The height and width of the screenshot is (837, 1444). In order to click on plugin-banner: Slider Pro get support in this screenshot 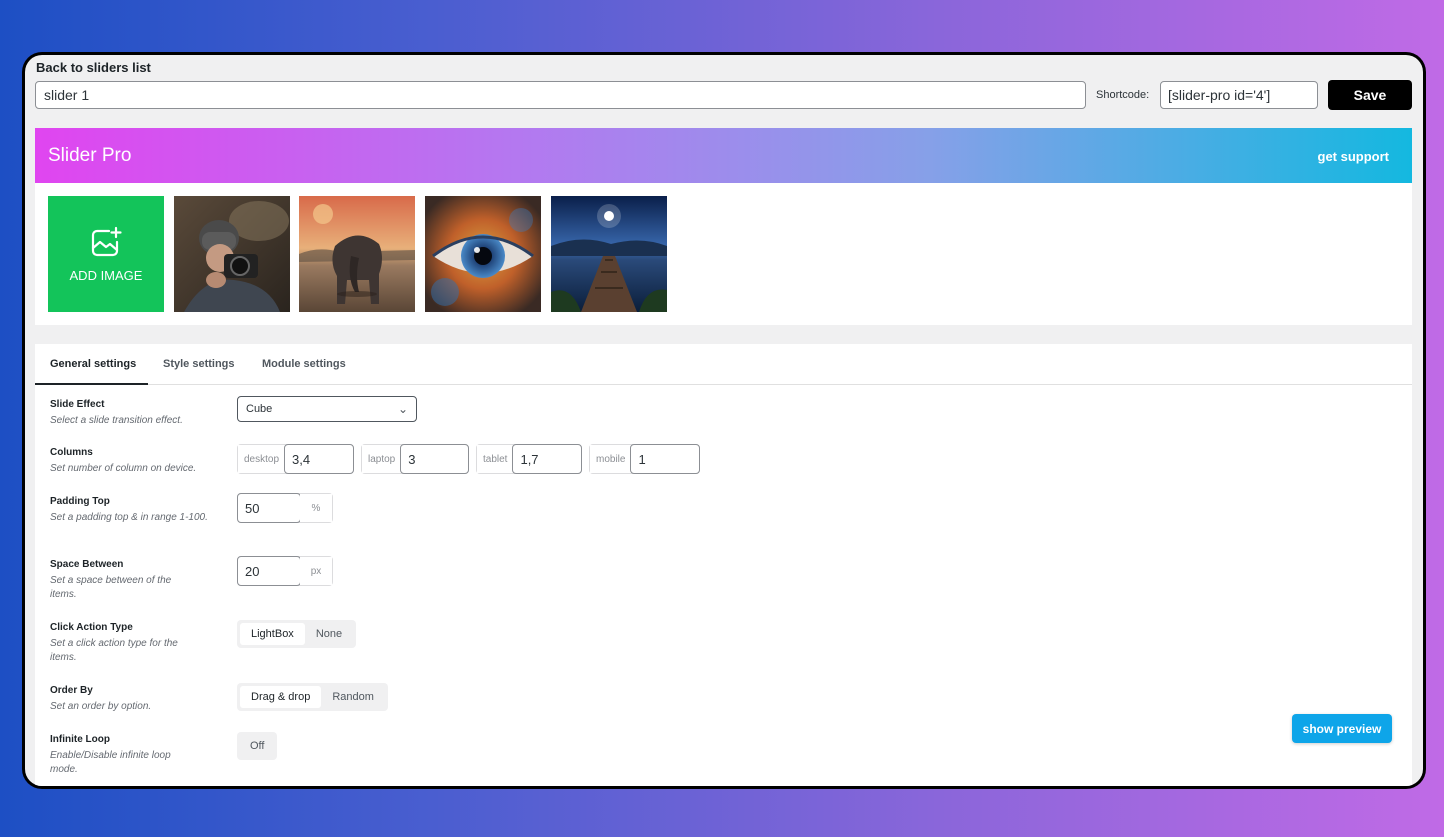, I will do `click(723, 155)`.